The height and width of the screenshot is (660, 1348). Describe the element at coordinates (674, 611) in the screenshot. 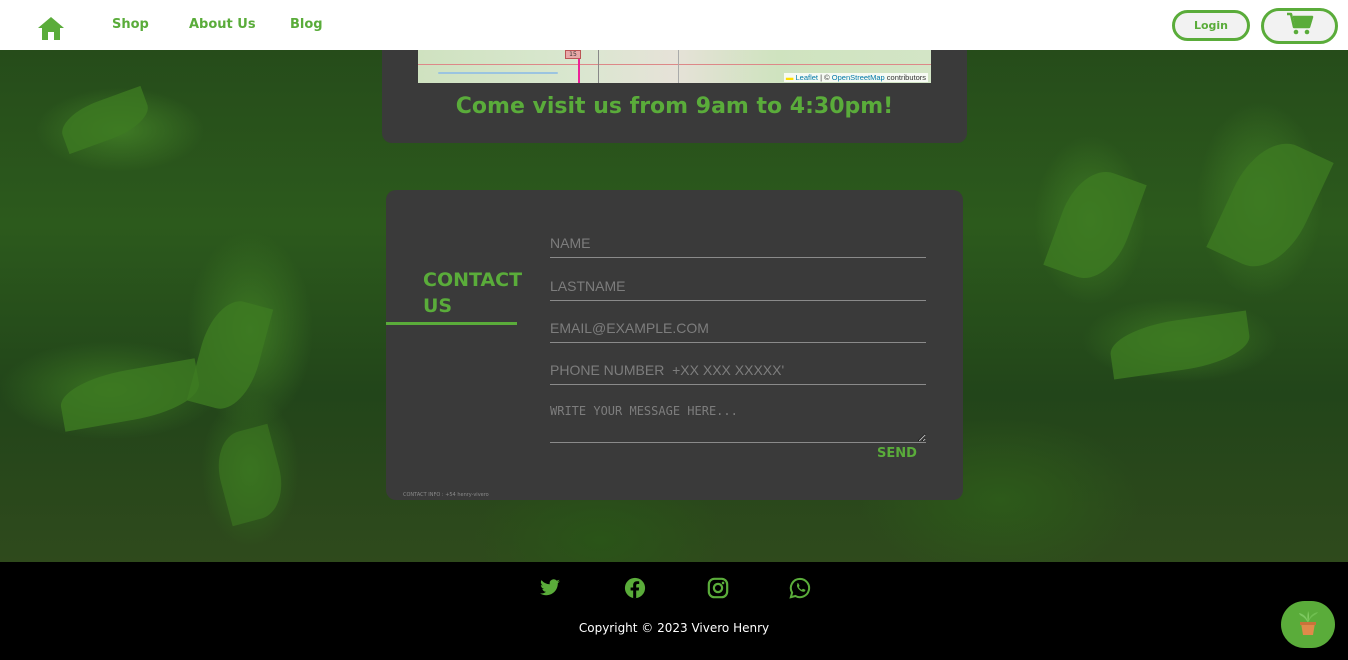

I see `footer: Copyright © 2023 Vivero Henry` at that location.